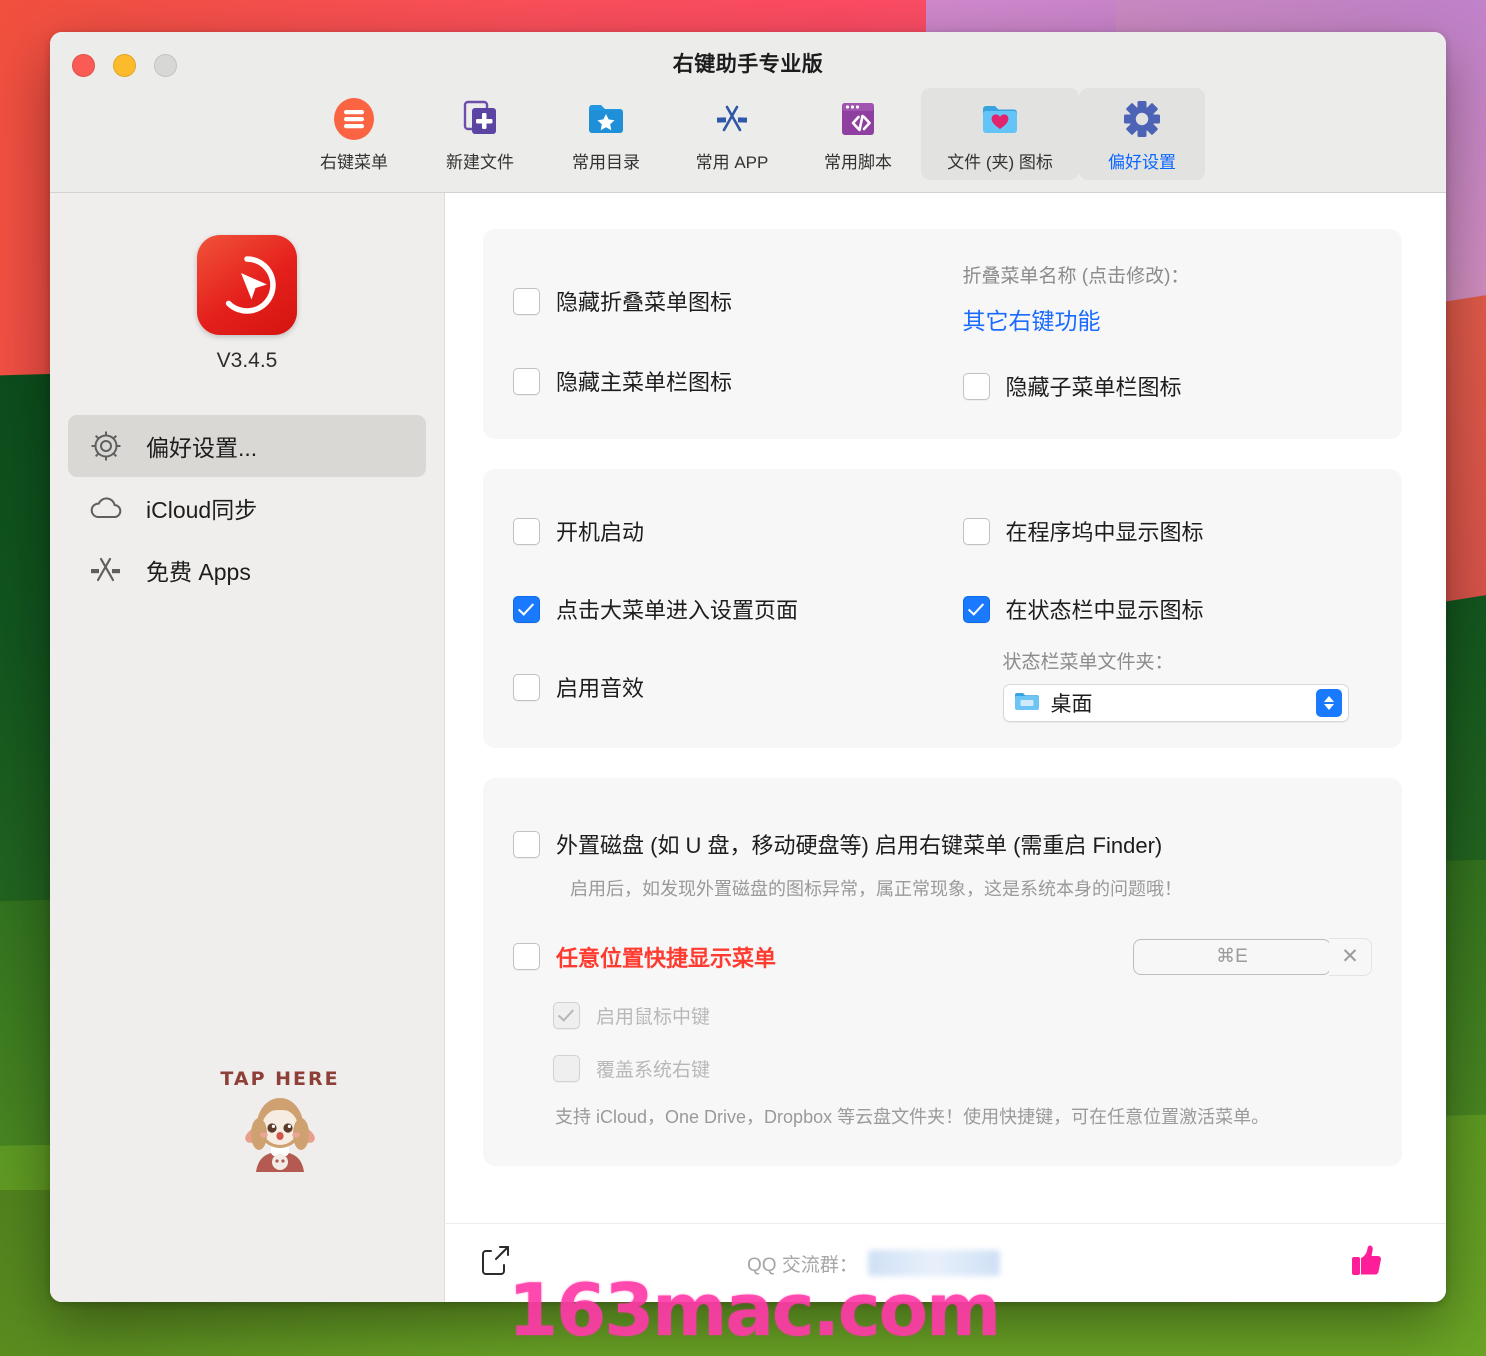 The height and width of the screenshot is (1356, 1486). I want to click on toolbar-item-new-file: 新建文件, so click(480, 134).